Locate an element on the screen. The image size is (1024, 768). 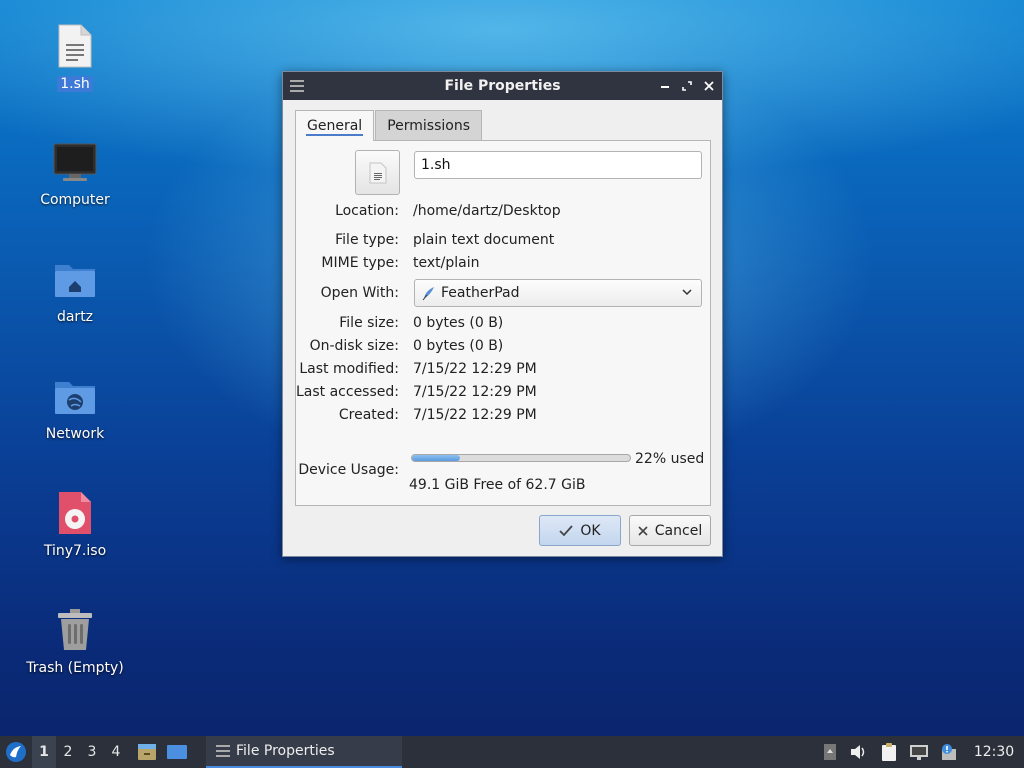
file-manager-launcher is located at coordinates (147, 752).